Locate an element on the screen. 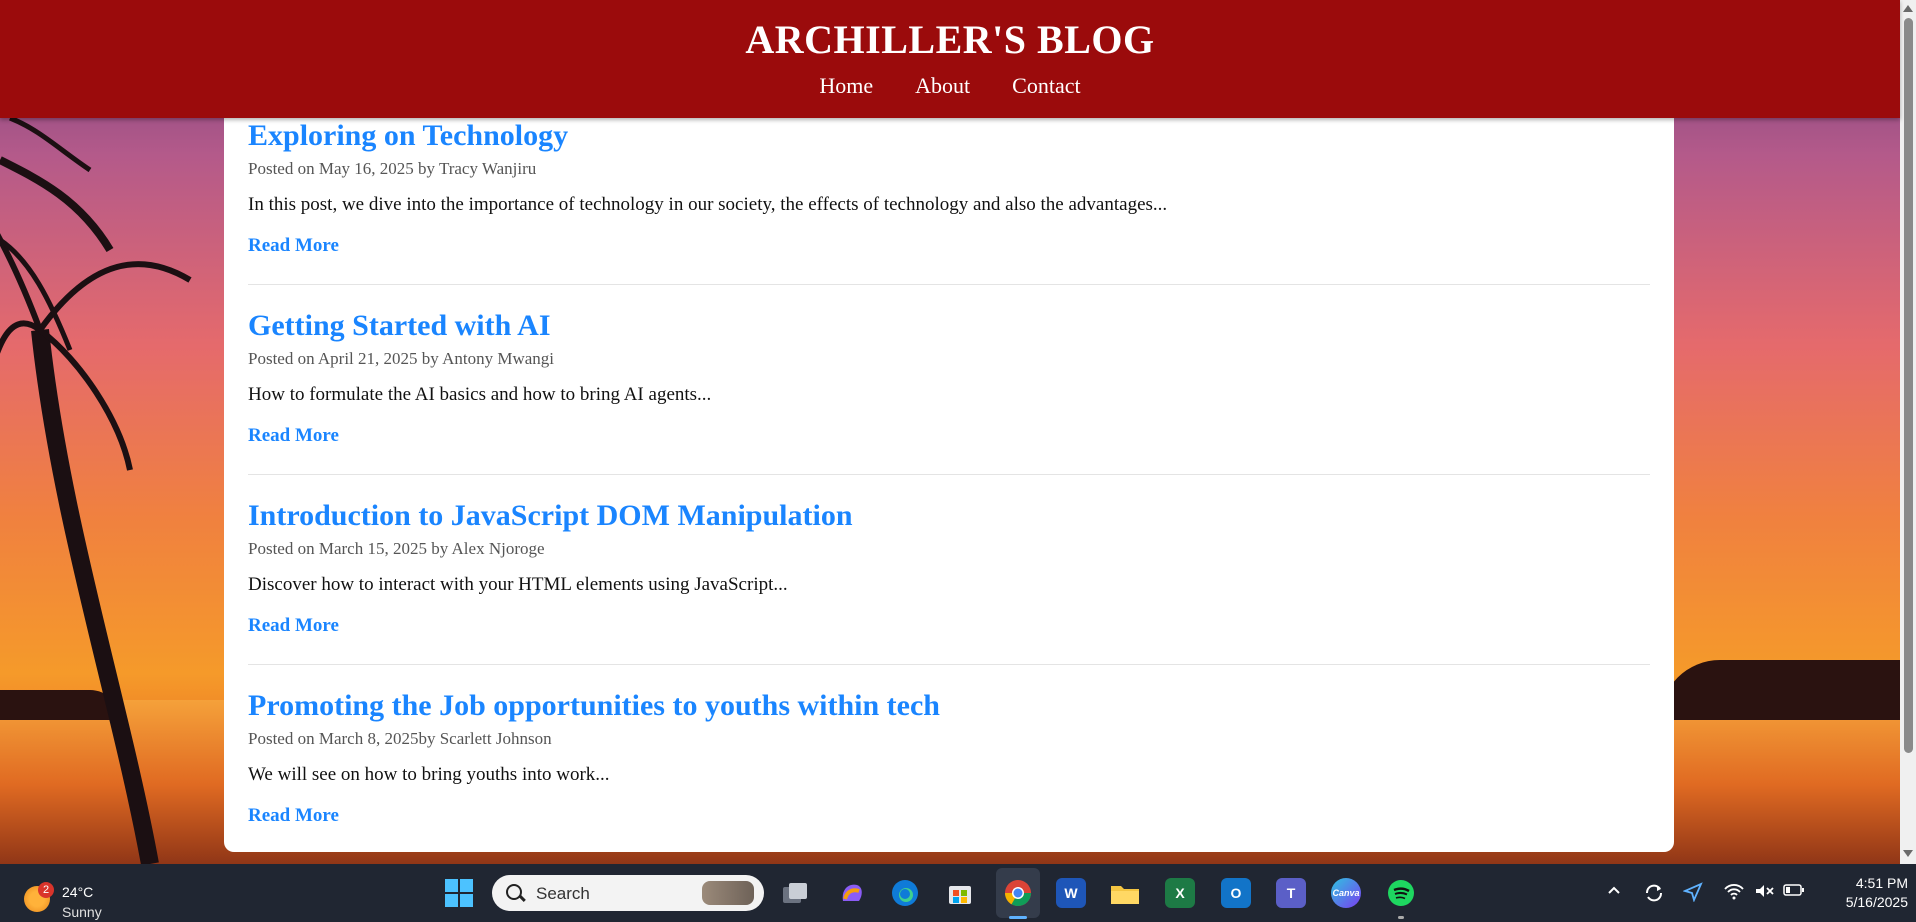  windows-start-icon is located at coordinates (459, 893).